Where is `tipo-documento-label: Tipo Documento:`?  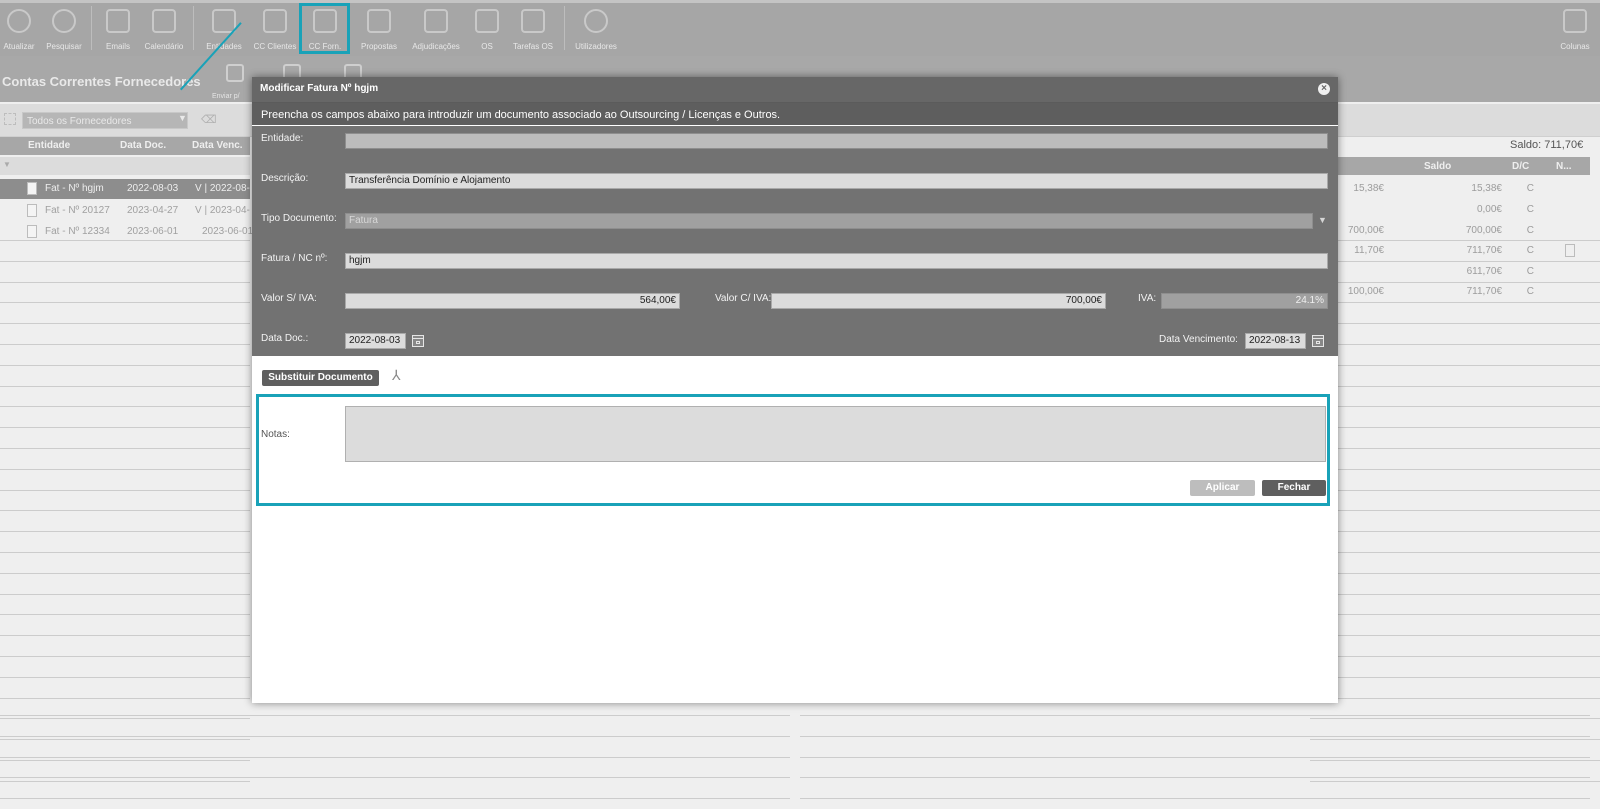
tipo-documento-label: Tipo Documento: is located at coordinates (299, 218).